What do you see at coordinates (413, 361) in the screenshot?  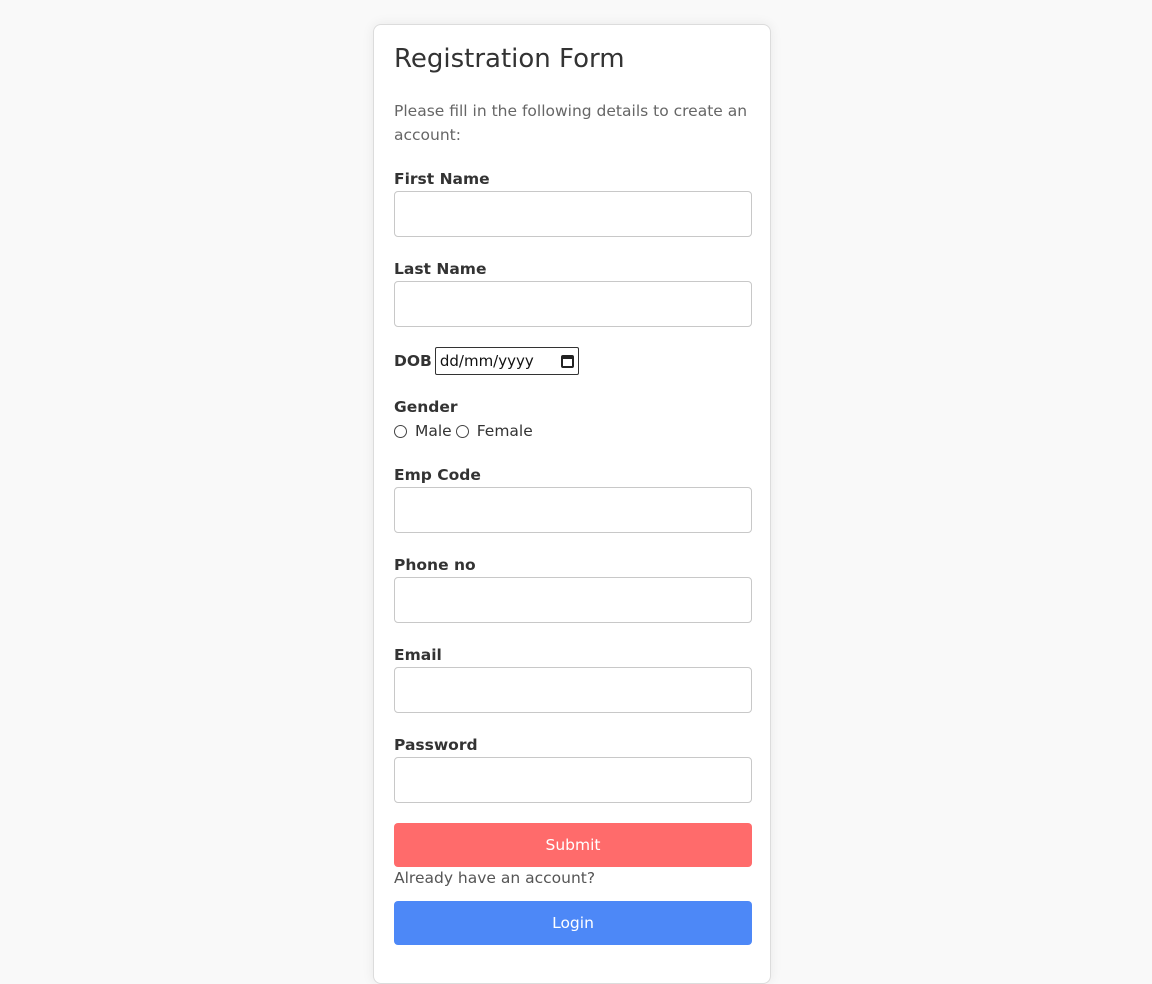 I see `dob-label: DOB` at bounding box center [413, 361].